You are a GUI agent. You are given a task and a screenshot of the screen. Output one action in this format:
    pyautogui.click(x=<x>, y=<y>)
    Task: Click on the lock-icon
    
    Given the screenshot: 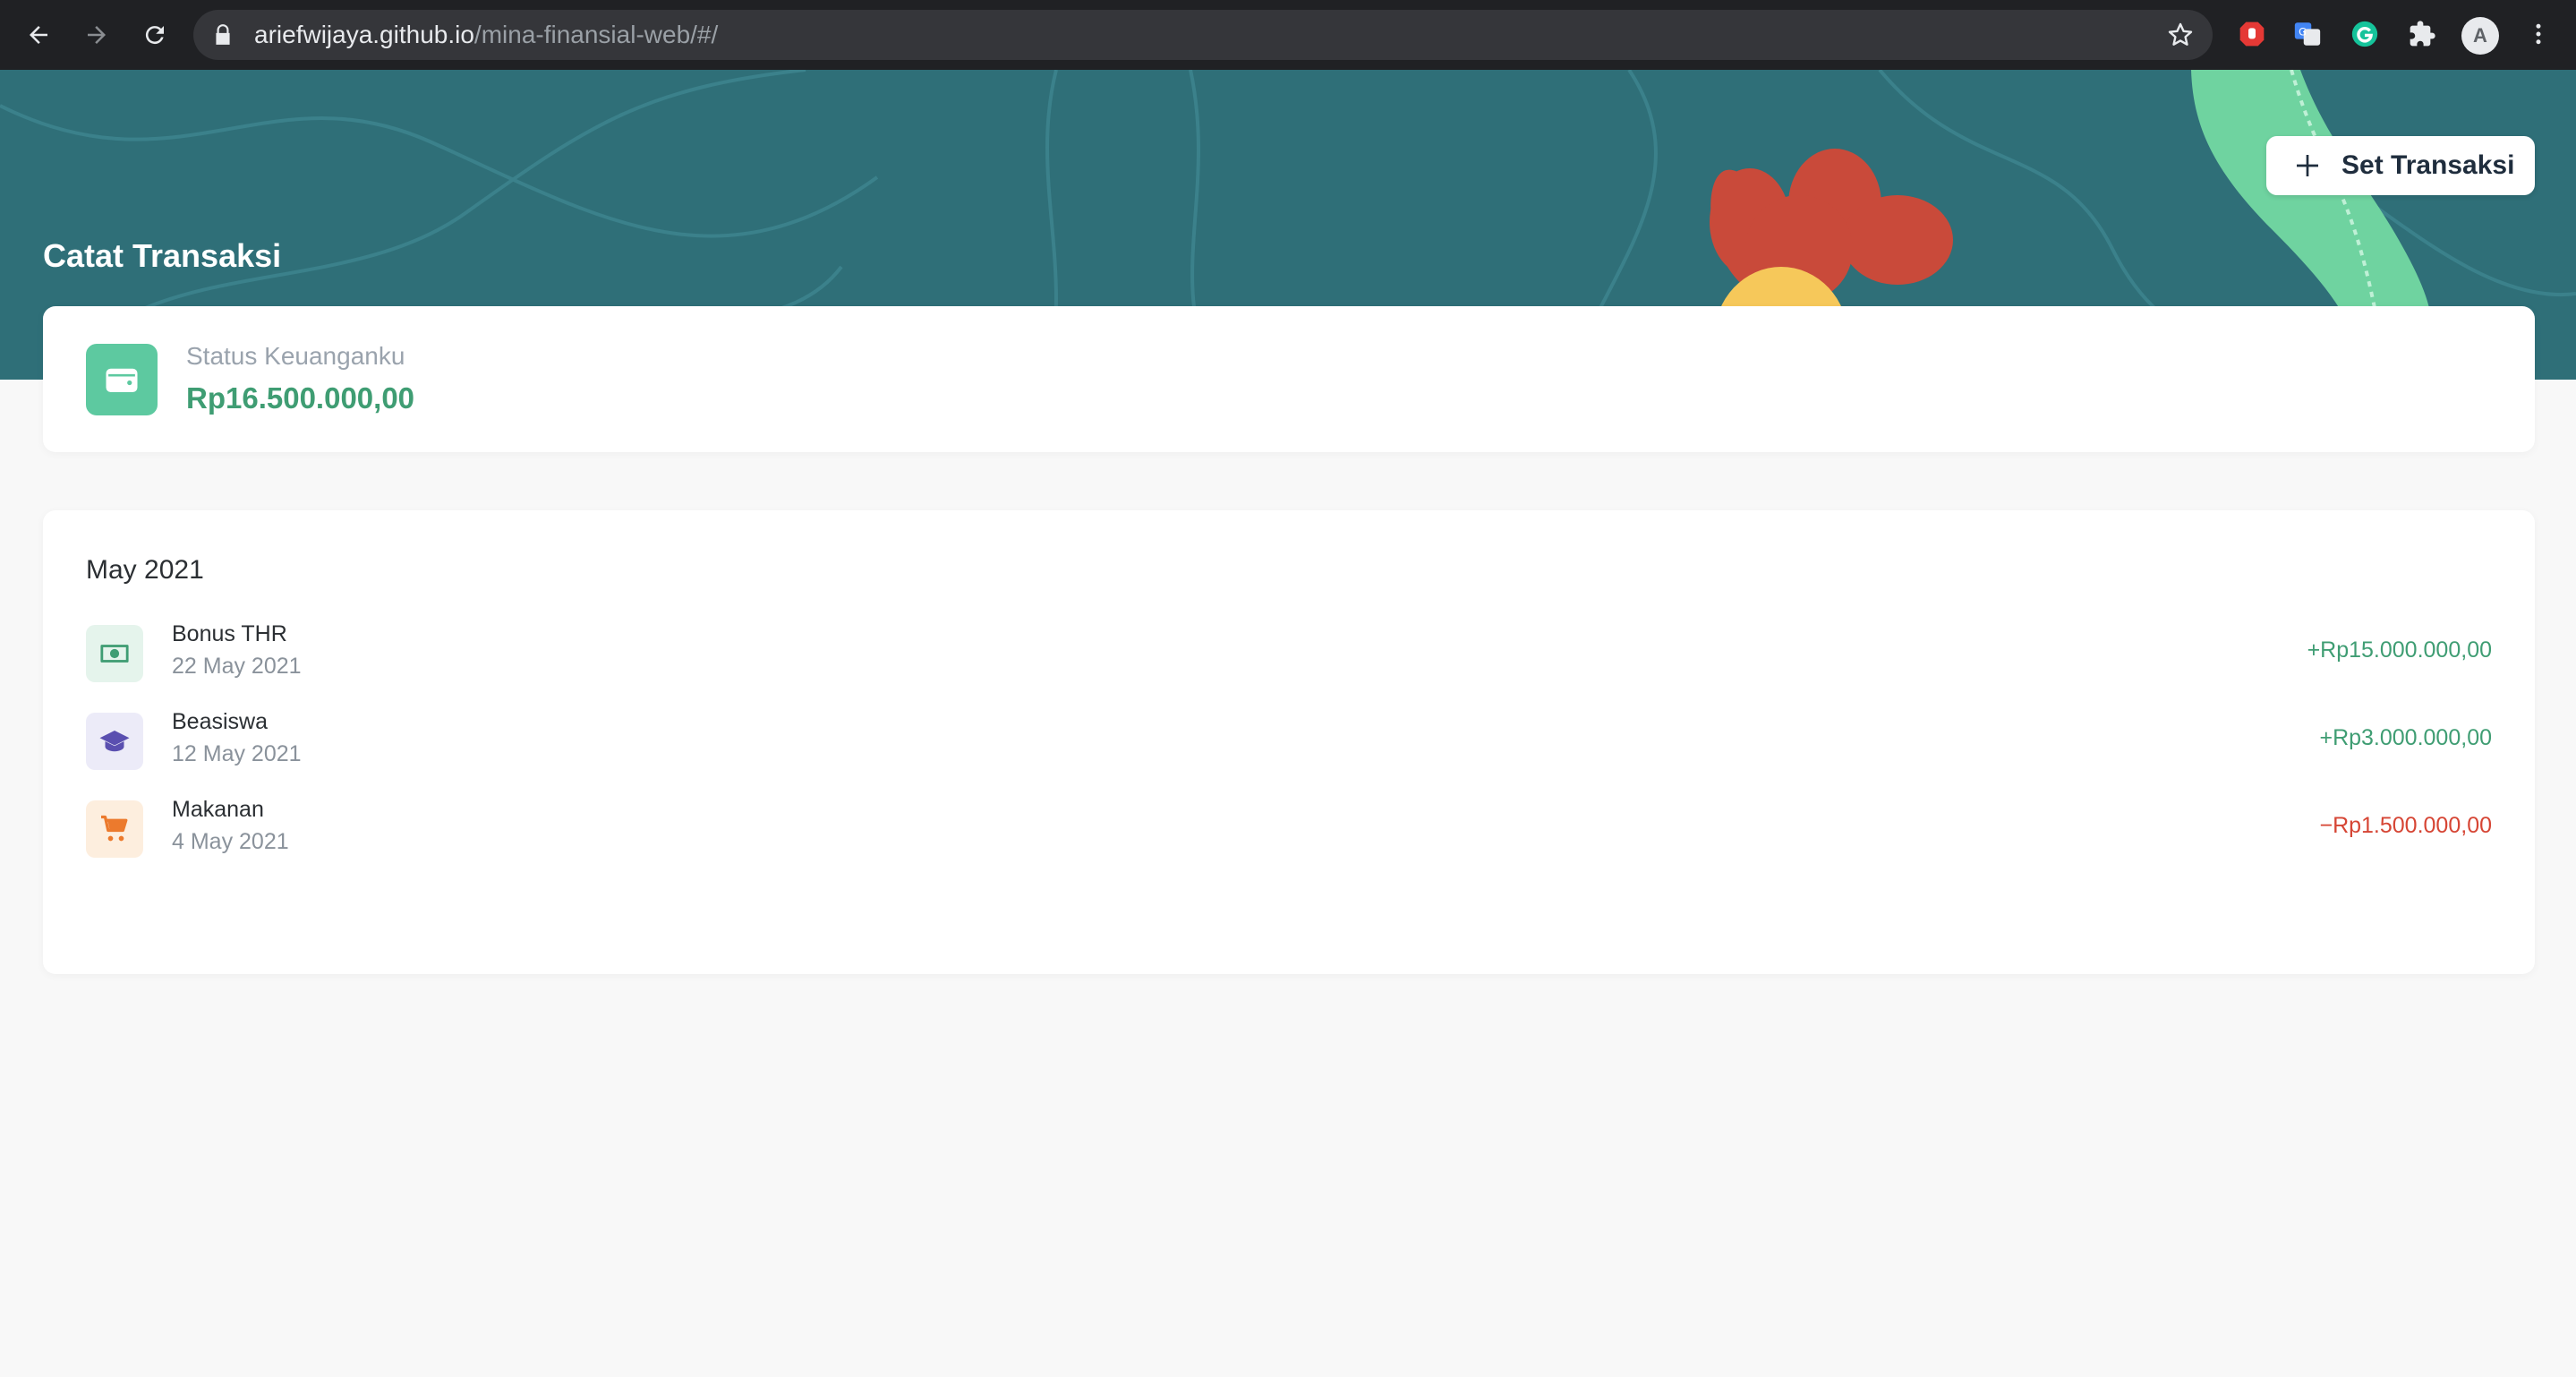 What is the action you would take?
    pyautogui.click(x=223, y=34)
    